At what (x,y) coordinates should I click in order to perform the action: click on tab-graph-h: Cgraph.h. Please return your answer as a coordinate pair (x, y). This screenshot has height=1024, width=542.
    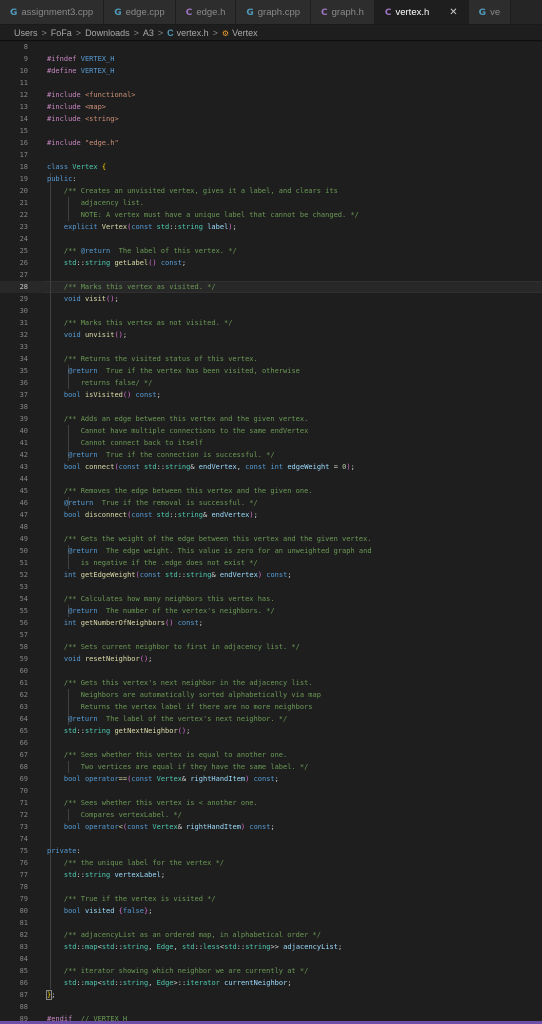
    Looking at the image, I should click on (343, 12).